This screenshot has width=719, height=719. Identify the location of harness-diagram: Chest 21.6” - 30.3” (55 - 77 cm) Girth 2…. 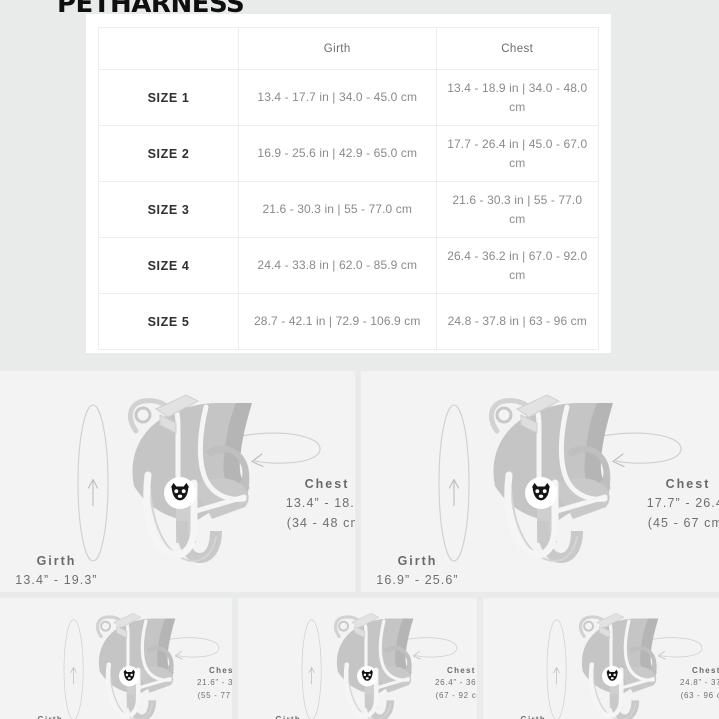
(123, 658).